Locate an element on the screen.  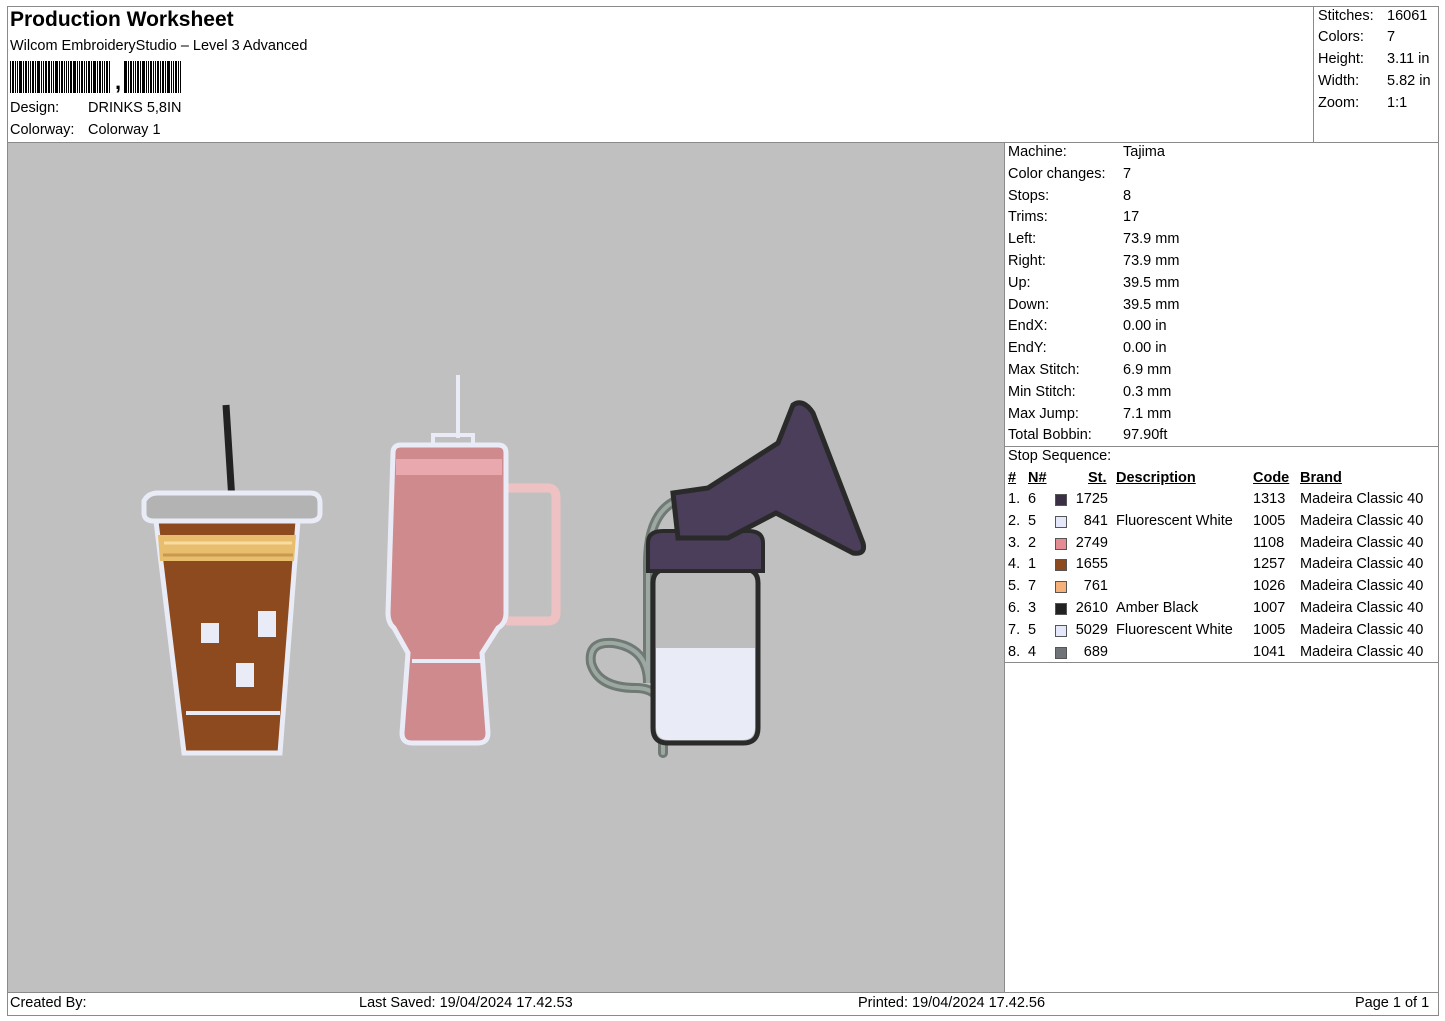
tumbler-illustration is located at coordinates (473, 560).